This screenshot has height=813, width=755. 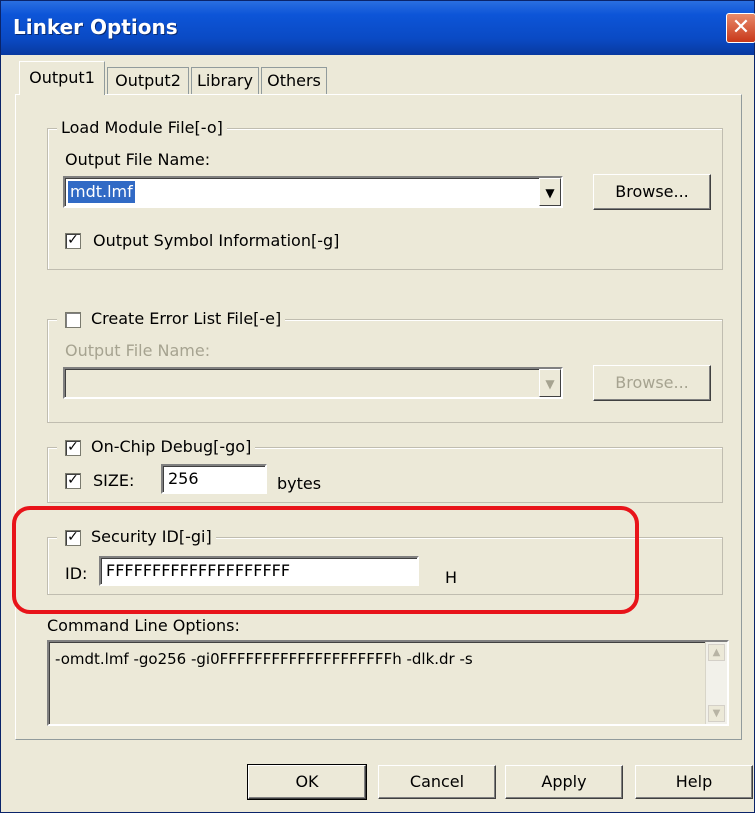 I want to click on security-id-checkbox: ✓, so click(x=73, y=538).